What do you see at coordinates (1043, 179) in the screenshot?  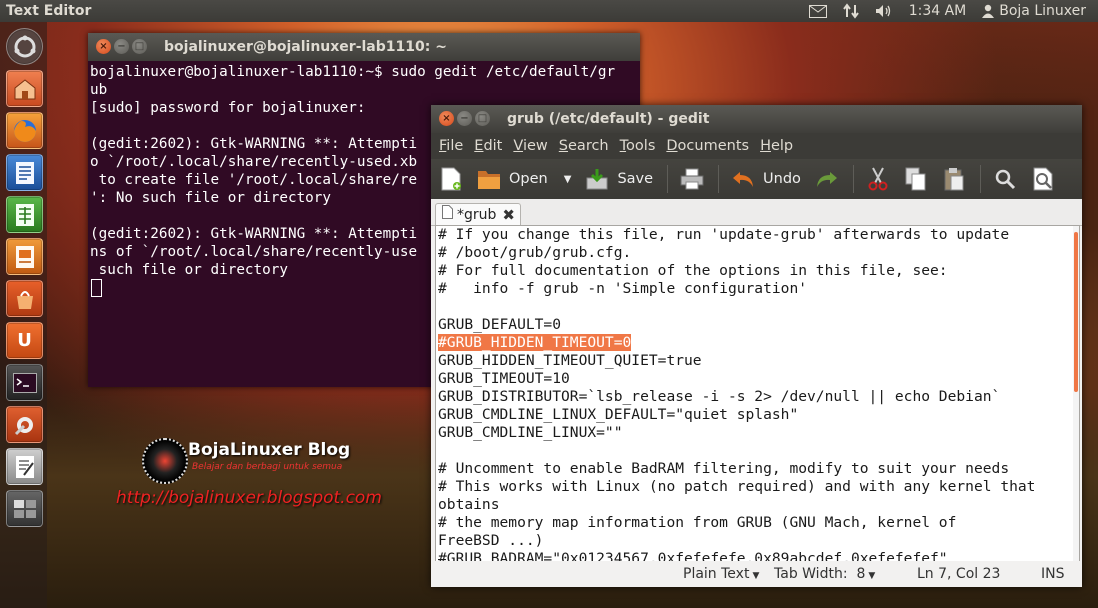 I see `replace-button` at bounding box center [1043, 179].